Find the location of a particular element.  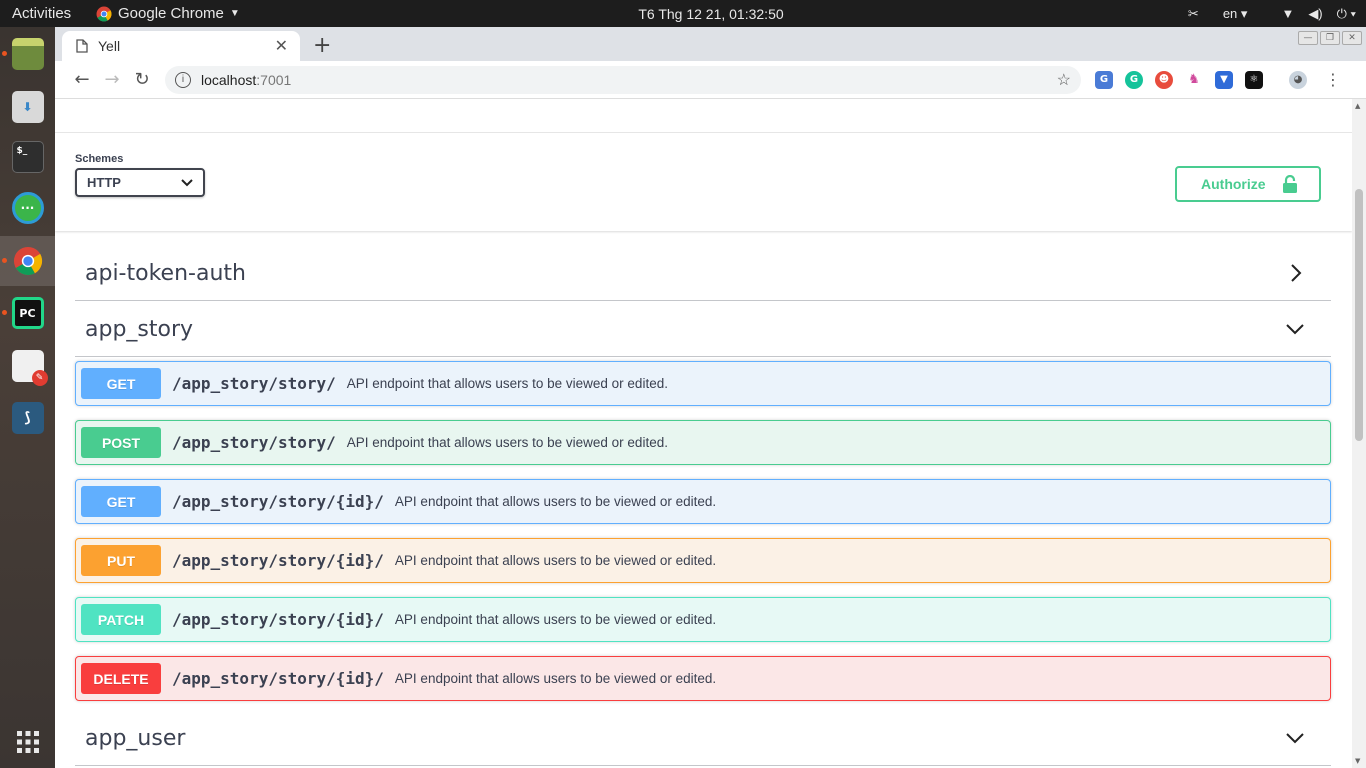

method-badge: PATCH is located at coordinates (121, 619).